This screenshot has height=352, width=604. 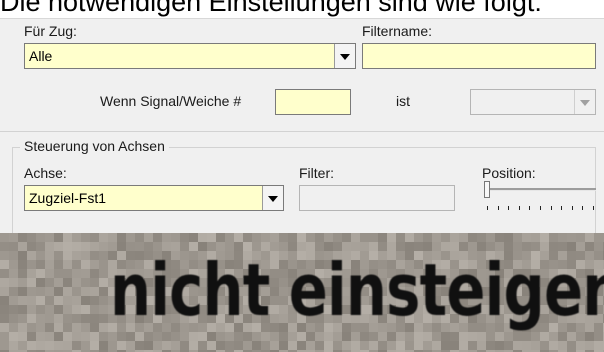 I want to click on train-filter-dropdown-button, so click(x=344, y=56).